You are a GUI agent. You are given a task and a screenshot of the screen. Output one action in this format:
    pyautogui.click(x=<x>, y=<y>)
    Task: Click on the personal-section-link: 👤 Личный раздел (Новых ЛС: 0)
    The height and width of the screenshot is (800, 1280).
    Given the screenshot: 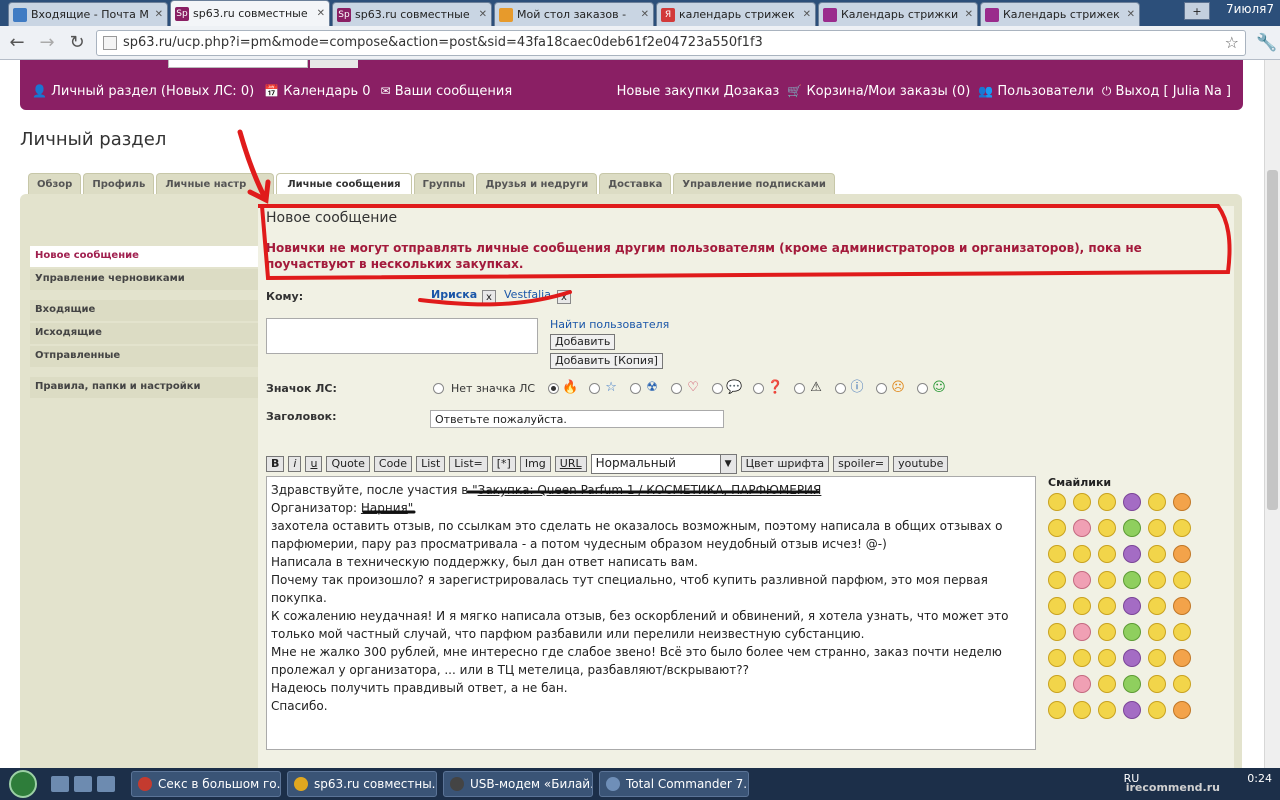 What is the action you would take?
    pyautogui.click(x=143, y=91)
    